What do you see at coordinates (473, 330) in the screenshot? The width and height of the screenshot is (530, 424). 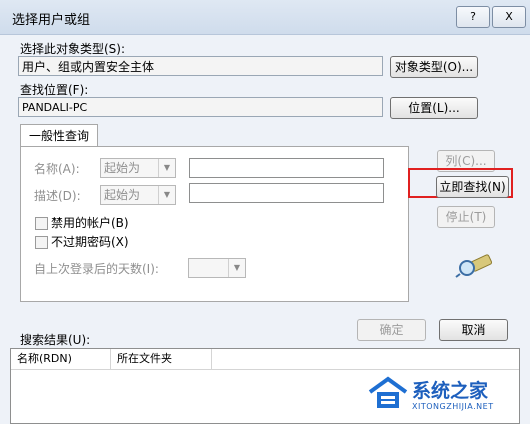 I see `cancel-button: 取消` at bounding box center [473, 330].